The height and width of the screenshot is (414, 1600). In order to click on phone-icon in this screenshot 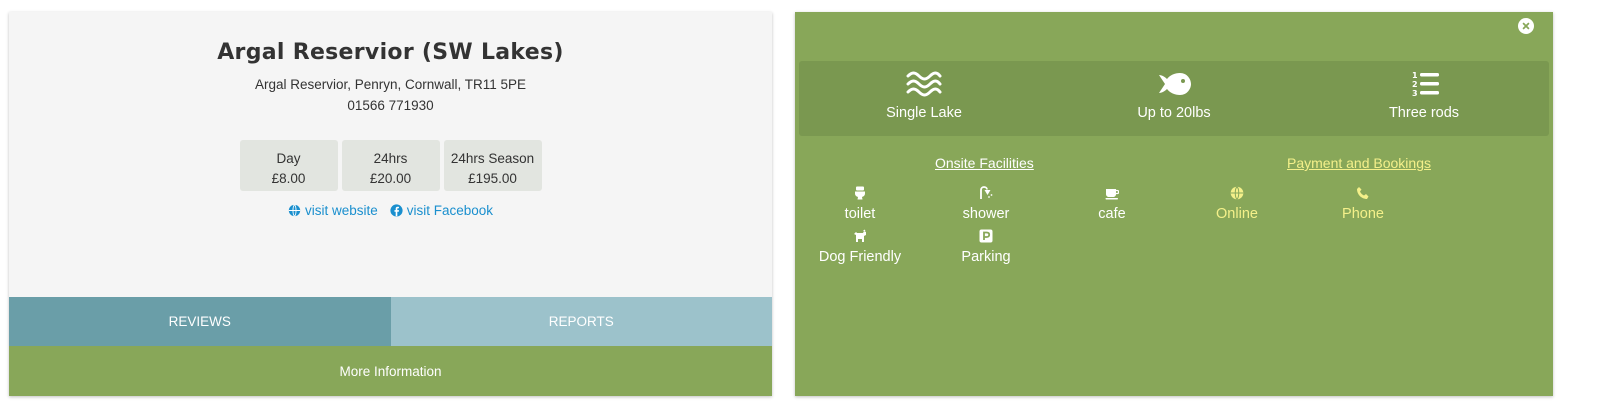, I will do `click(1363, 193)`.